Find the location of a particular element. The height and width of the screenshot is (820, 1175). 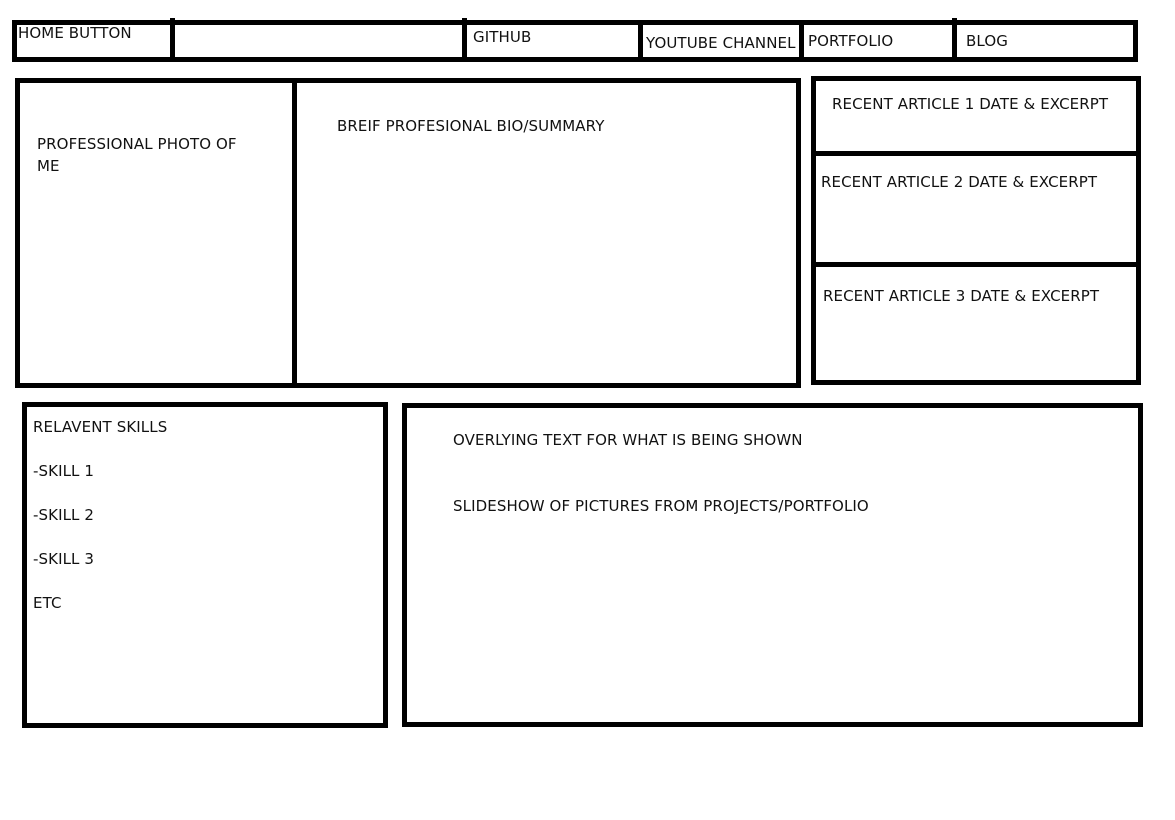

skill-item: -SKILL 1 is located at coordinates (64, 471).